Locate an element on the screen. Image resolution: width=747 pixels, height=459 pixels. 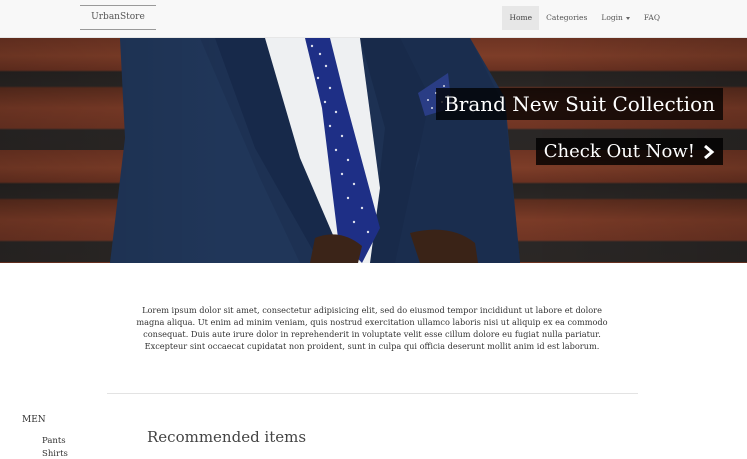
hero-caption: Brand New Suit Collection is located at coordinates (579, 104).